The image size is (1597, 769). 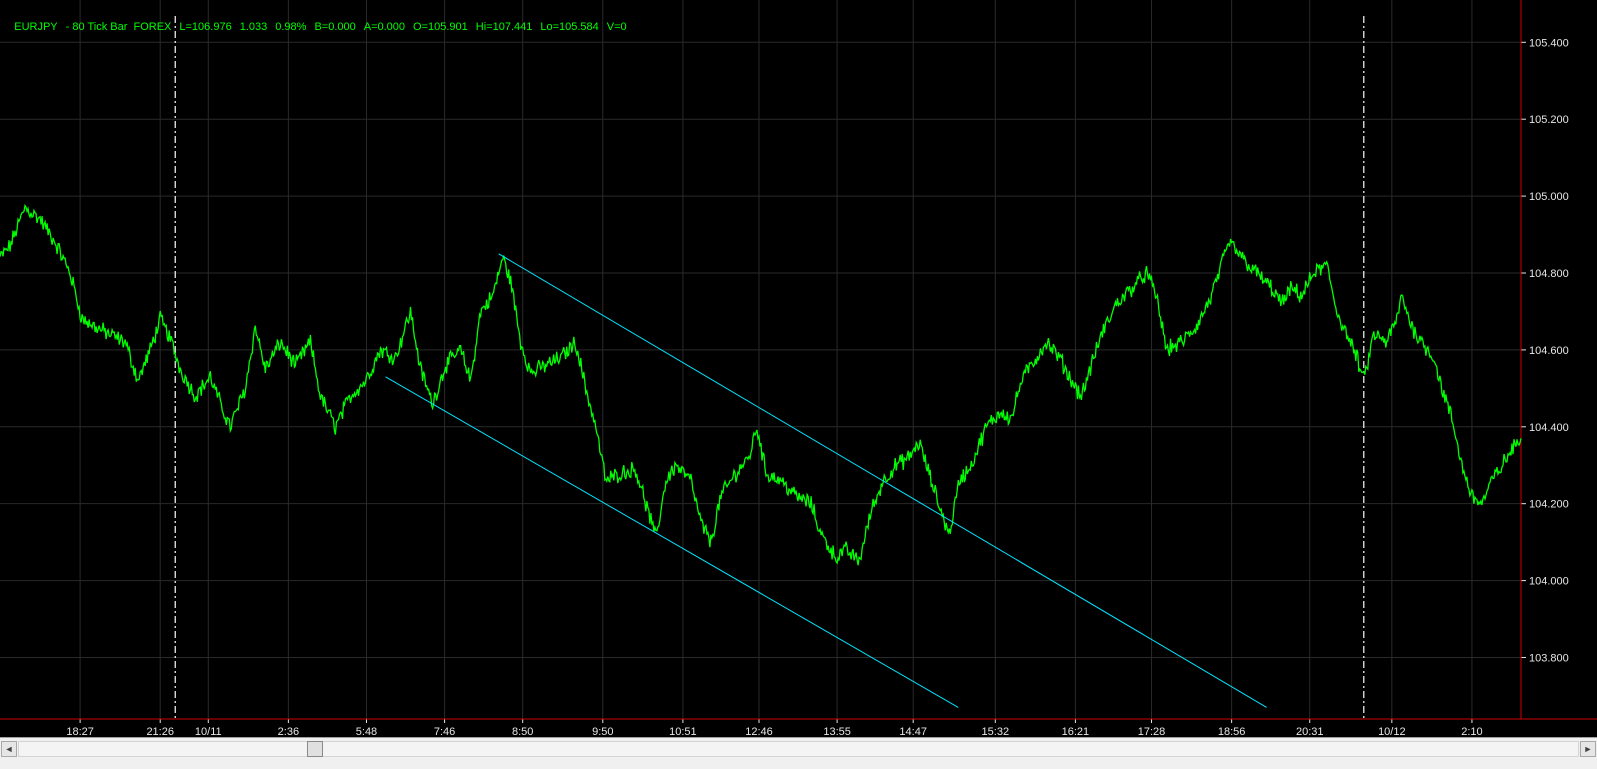 I want to click on symbol-label: EURJPY, so click(x=36, y=27).